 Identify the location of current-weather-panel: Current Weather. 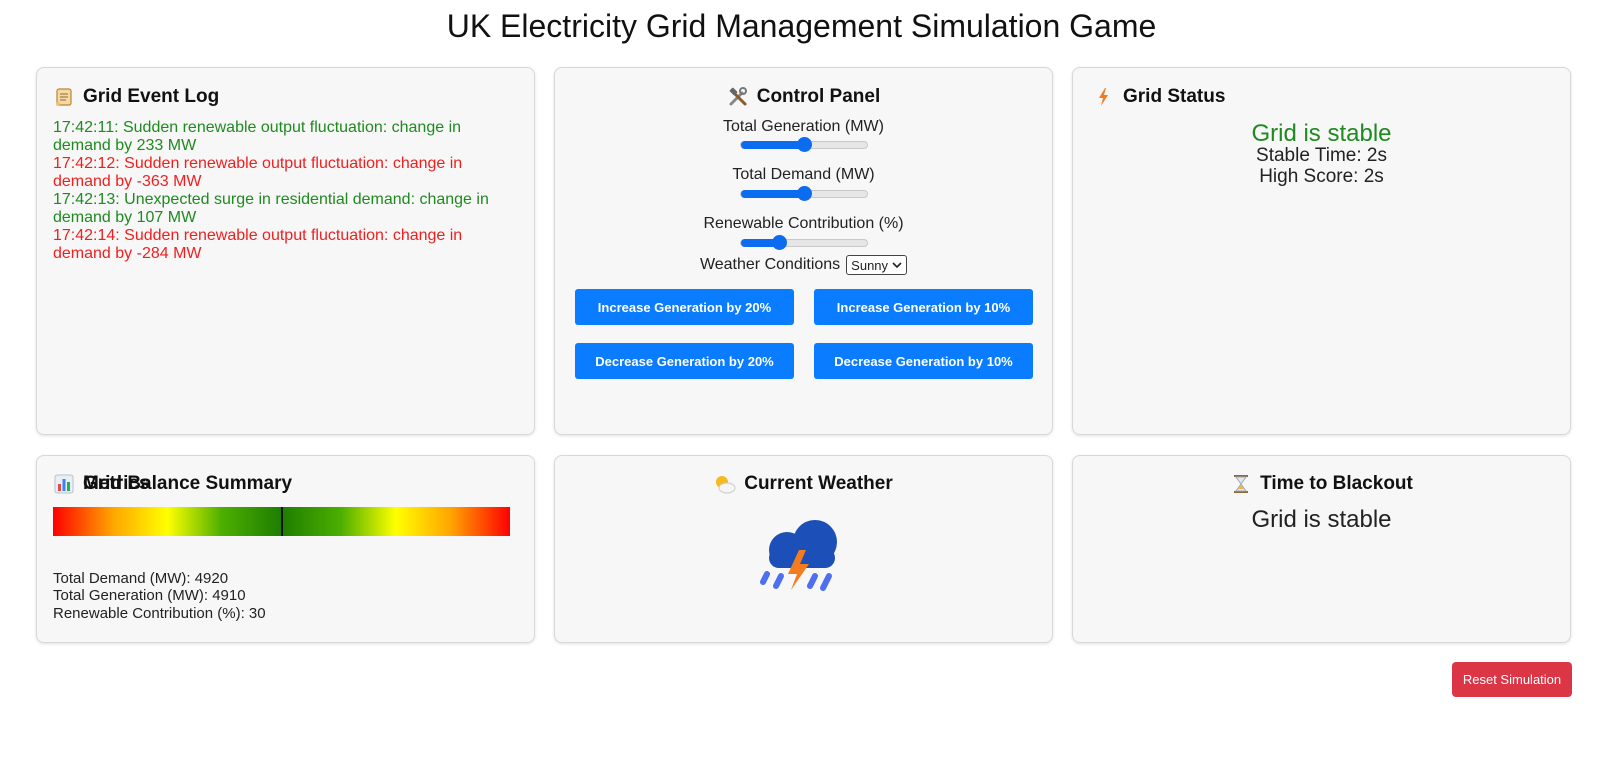
(803, 549).